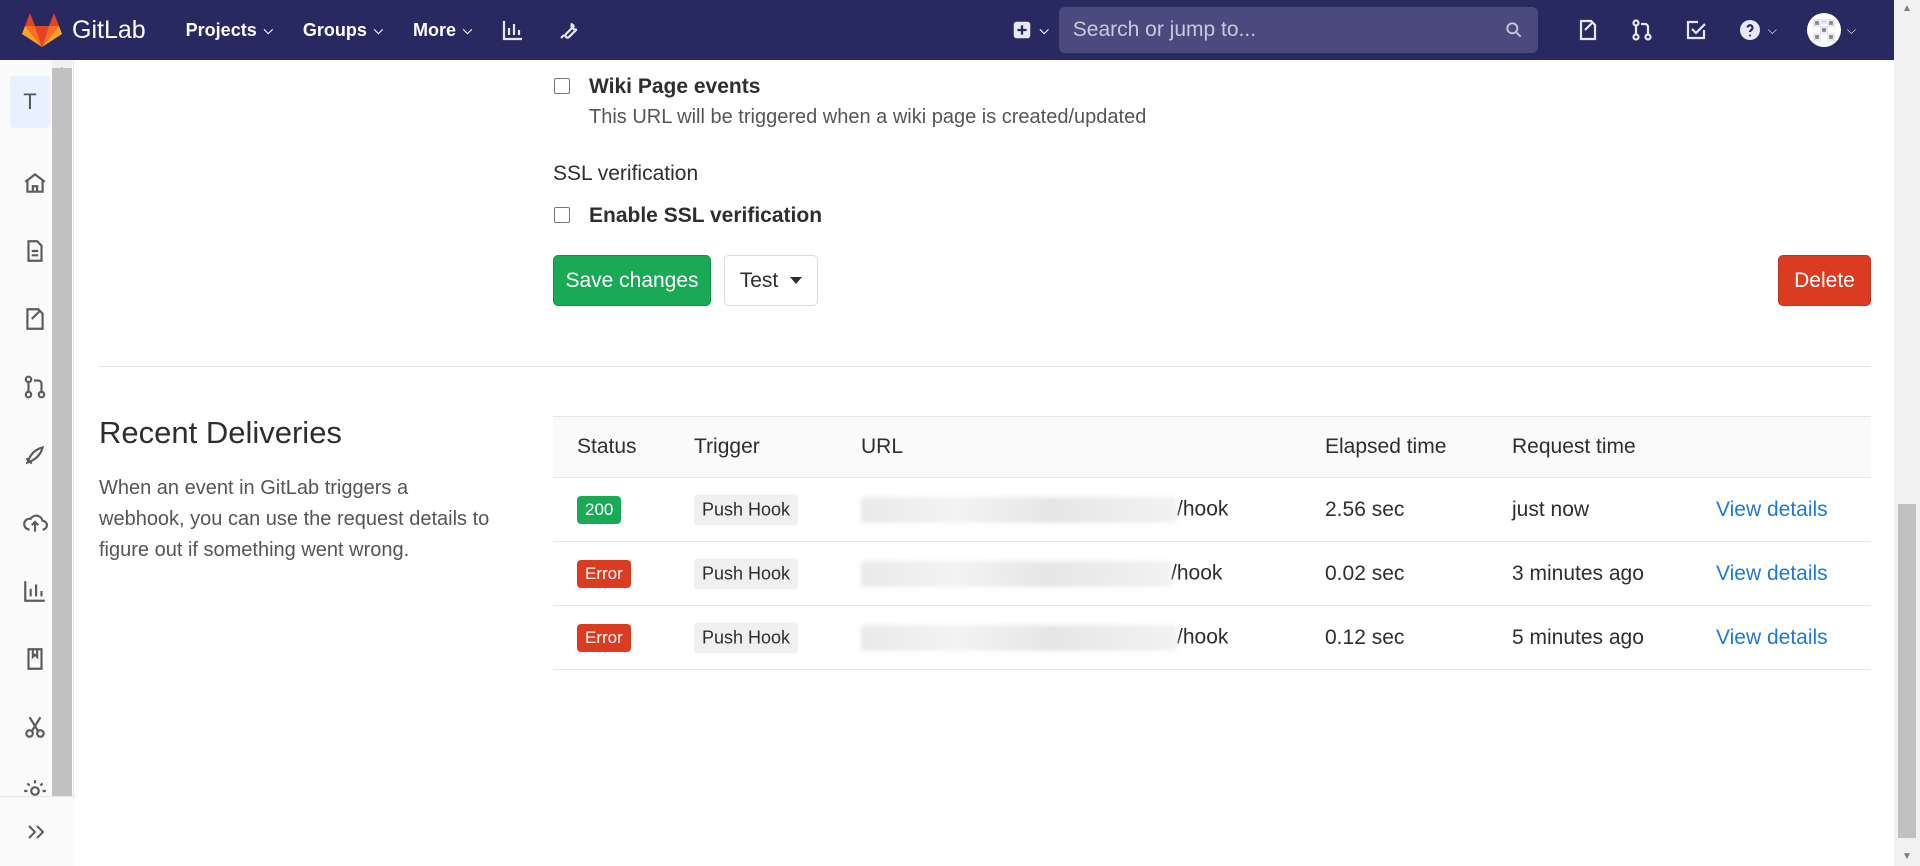 The width and height of the screenshot is (1920, 866). Describe the element at coordinates (1907, 857) in the screenshot. I see `scroll-down-arrow: ▼` at that location.